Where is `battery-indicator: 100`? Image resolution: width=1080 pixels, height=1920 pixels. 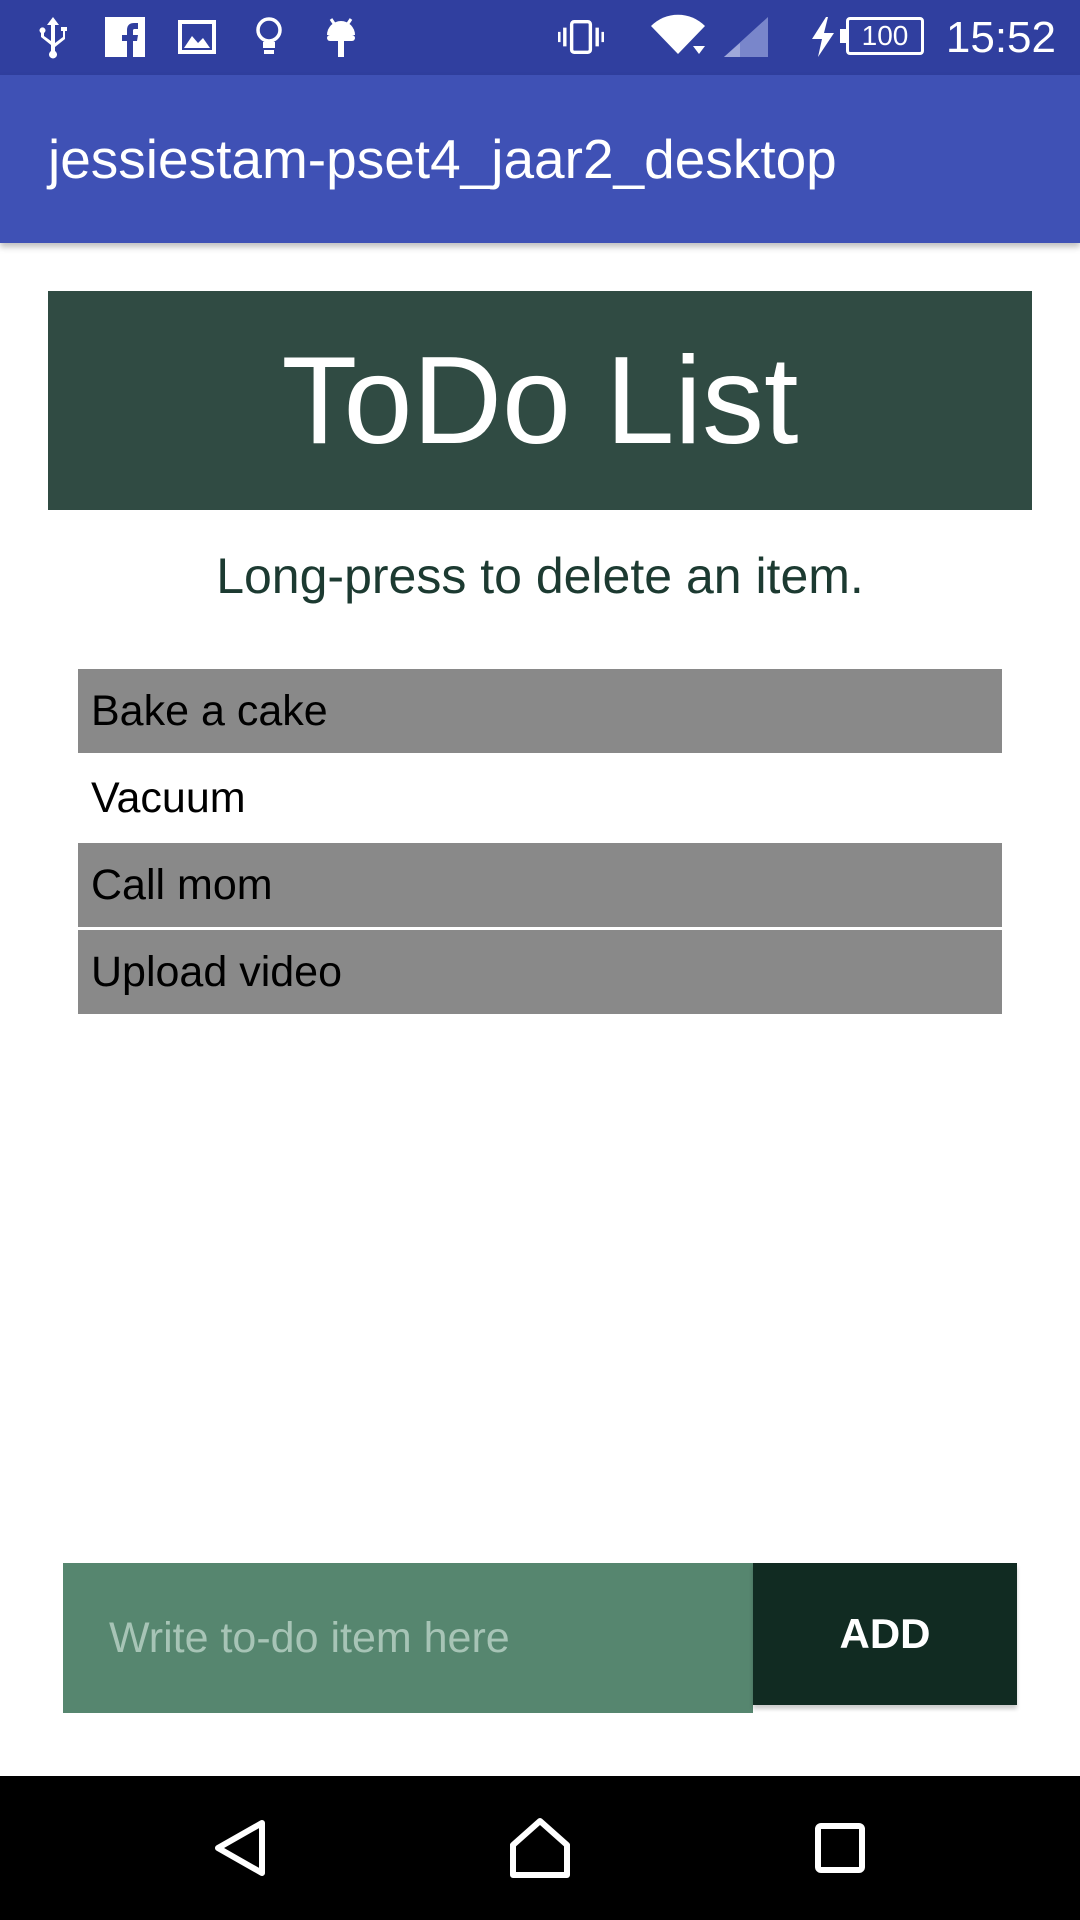
battery-indicator: 100 is located at coordinates (882, 36).